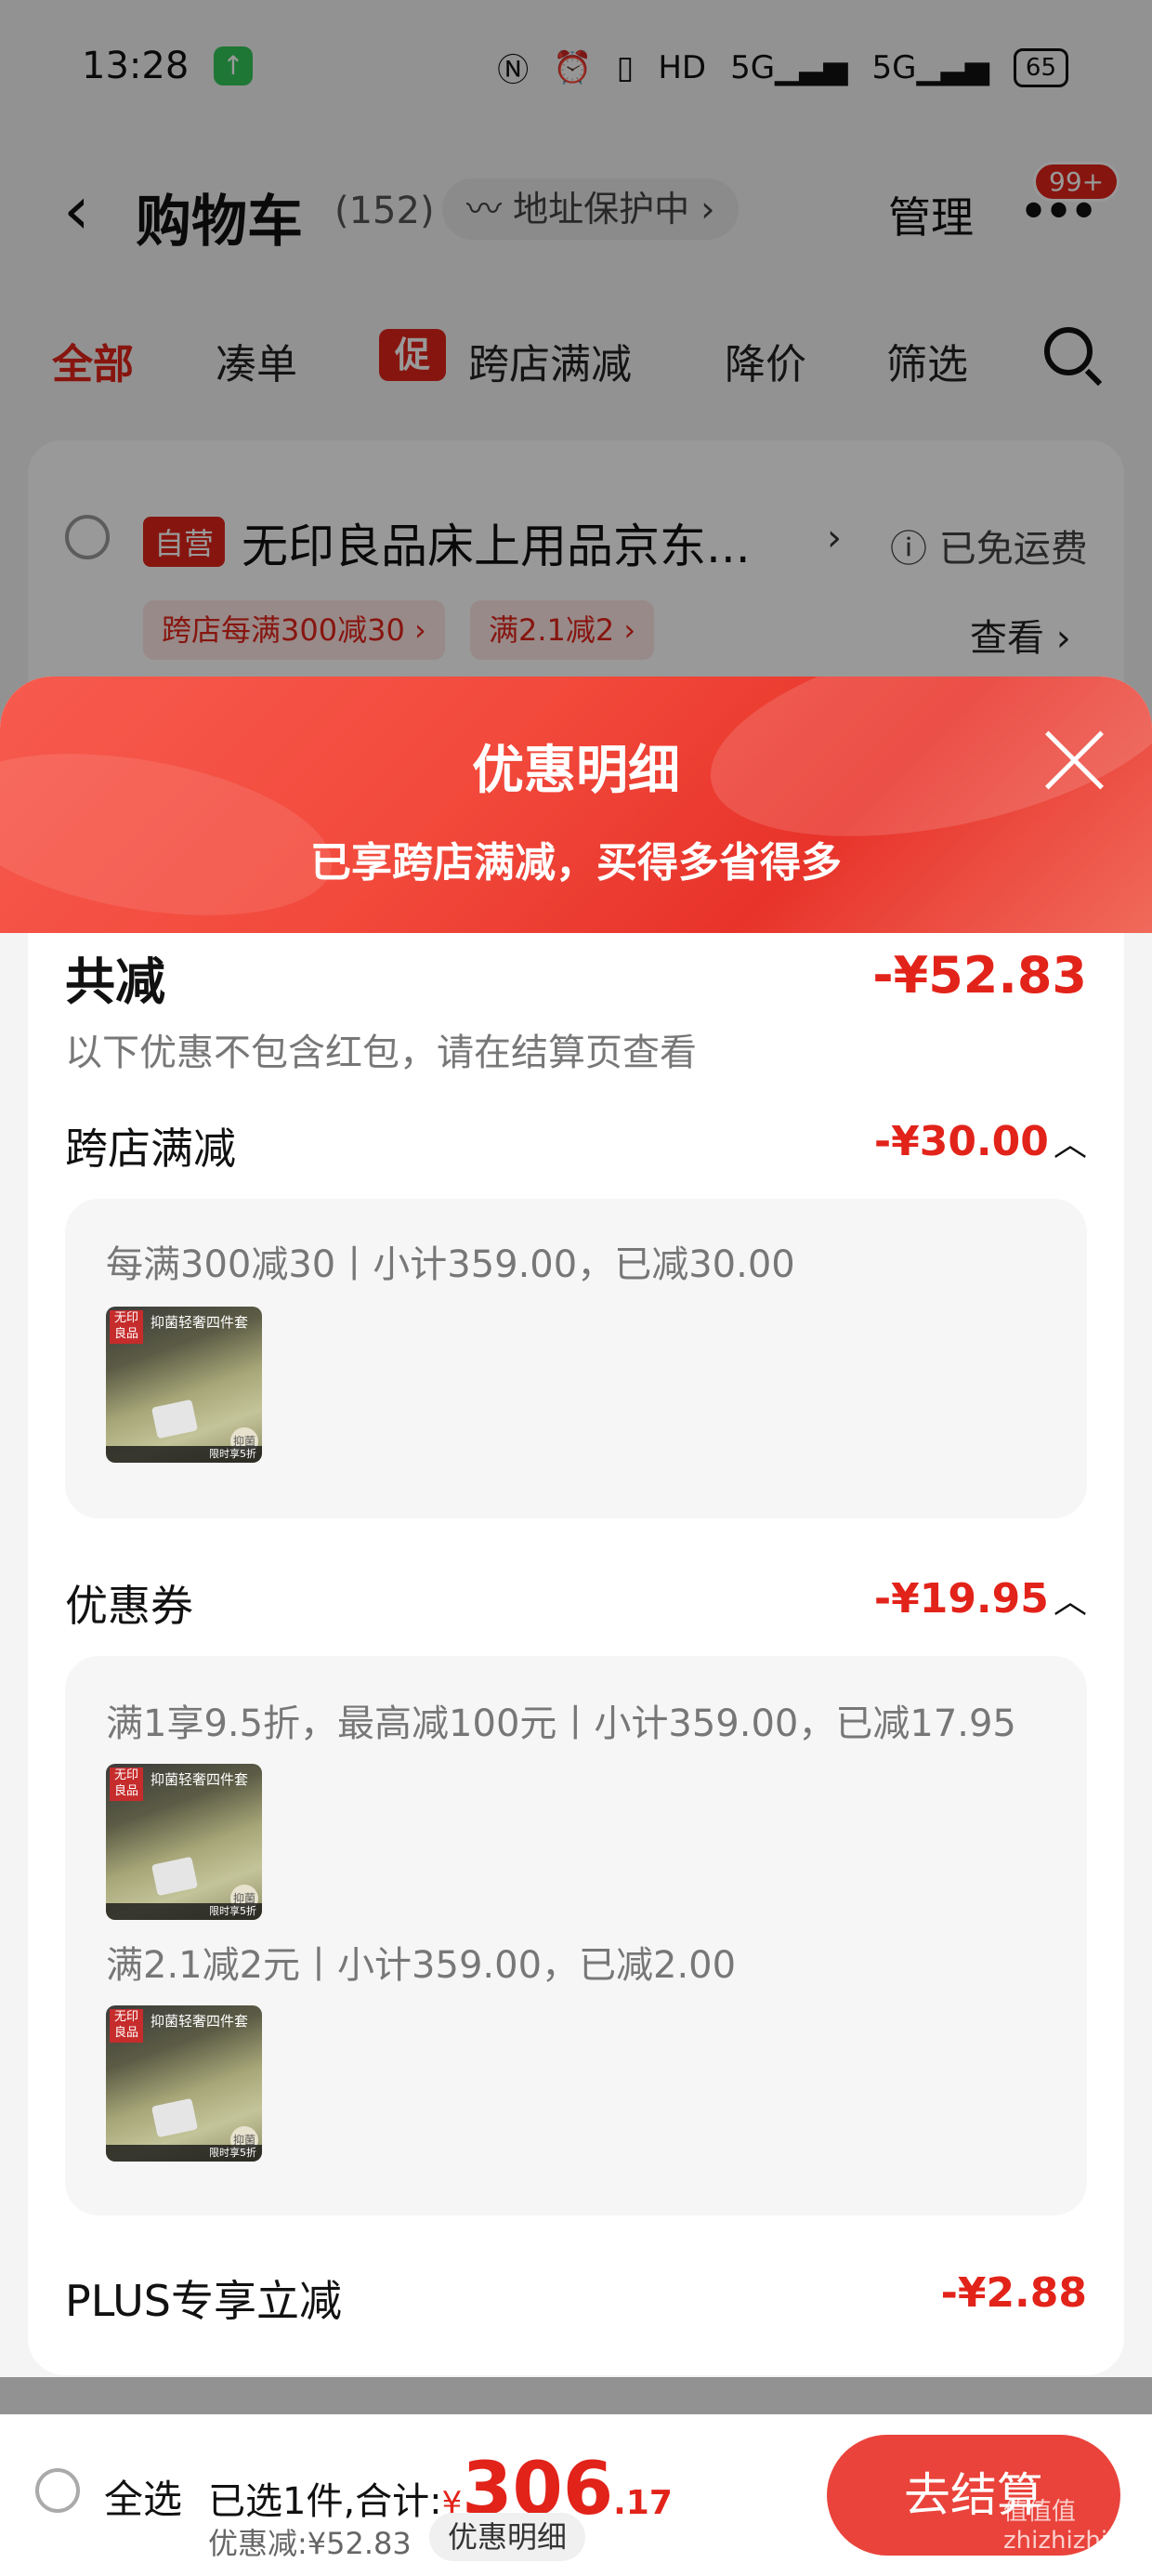 The image size is (1152, 2576). What do you see at coordinates (561, 1723) in the screenshot?
I see `promo-line: 满1享9.5折，最高减100元丨小计359.00，已减17.95` at bounding box center [561, 1723].